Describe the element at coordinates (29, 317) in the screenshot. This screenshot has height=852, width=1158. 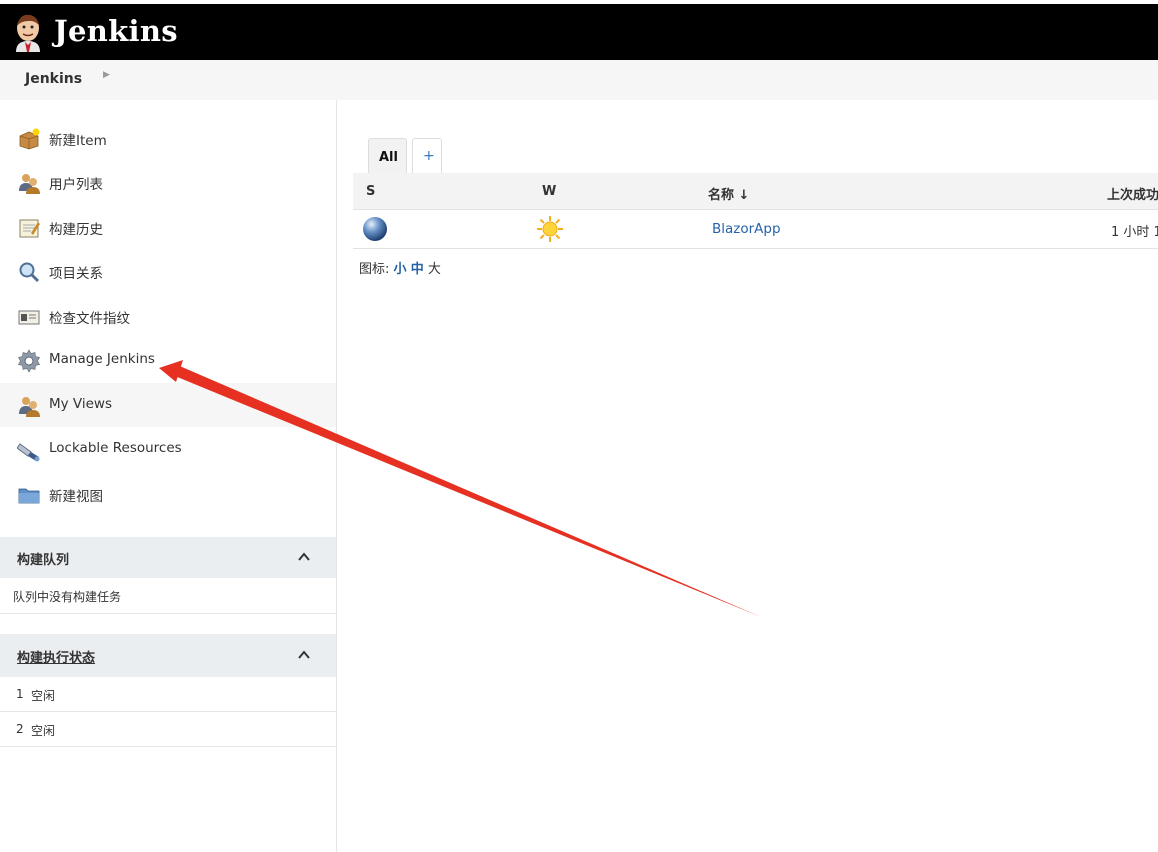
I see `fingerprint-card-icon` at that location.